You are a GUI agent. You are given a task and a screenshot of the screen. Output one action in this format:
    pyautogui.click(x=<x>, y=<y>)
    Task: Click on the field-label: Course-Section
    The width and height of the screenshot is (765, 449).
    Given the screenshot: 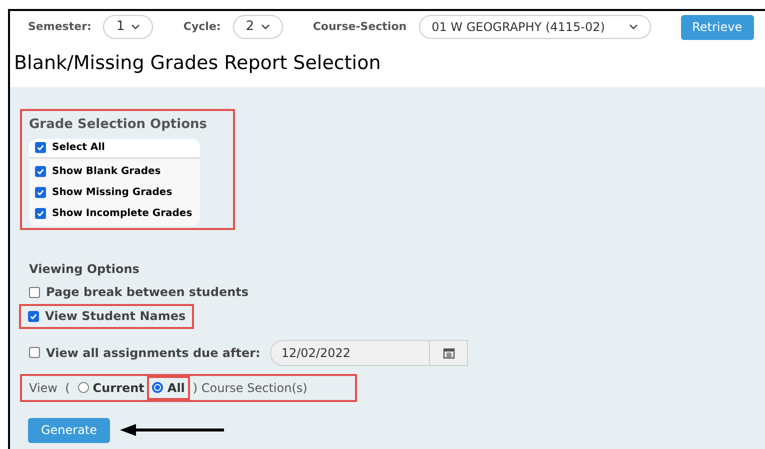 What is the action you would take?
    pyautogui.click(x=359, y=26)
    